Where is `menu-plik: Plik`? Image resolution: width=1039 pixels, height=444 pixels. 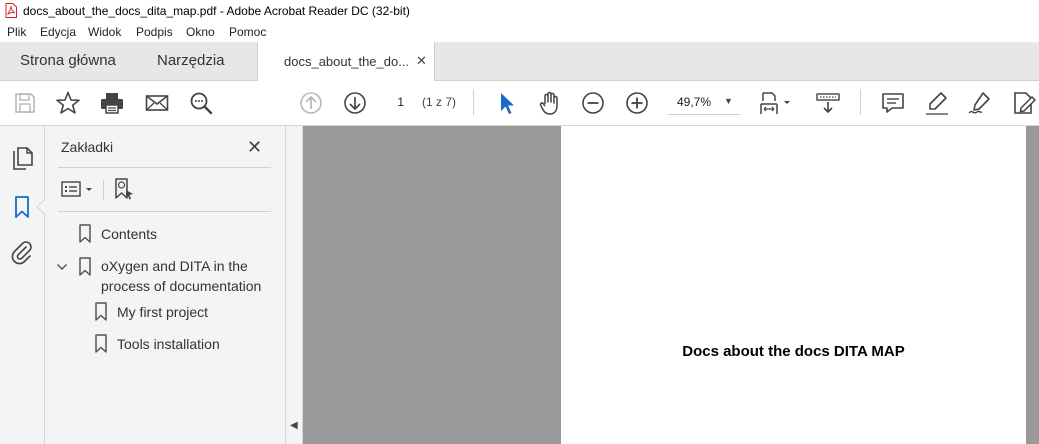
menu-plik: Plik is located at coordinates (16, 32).